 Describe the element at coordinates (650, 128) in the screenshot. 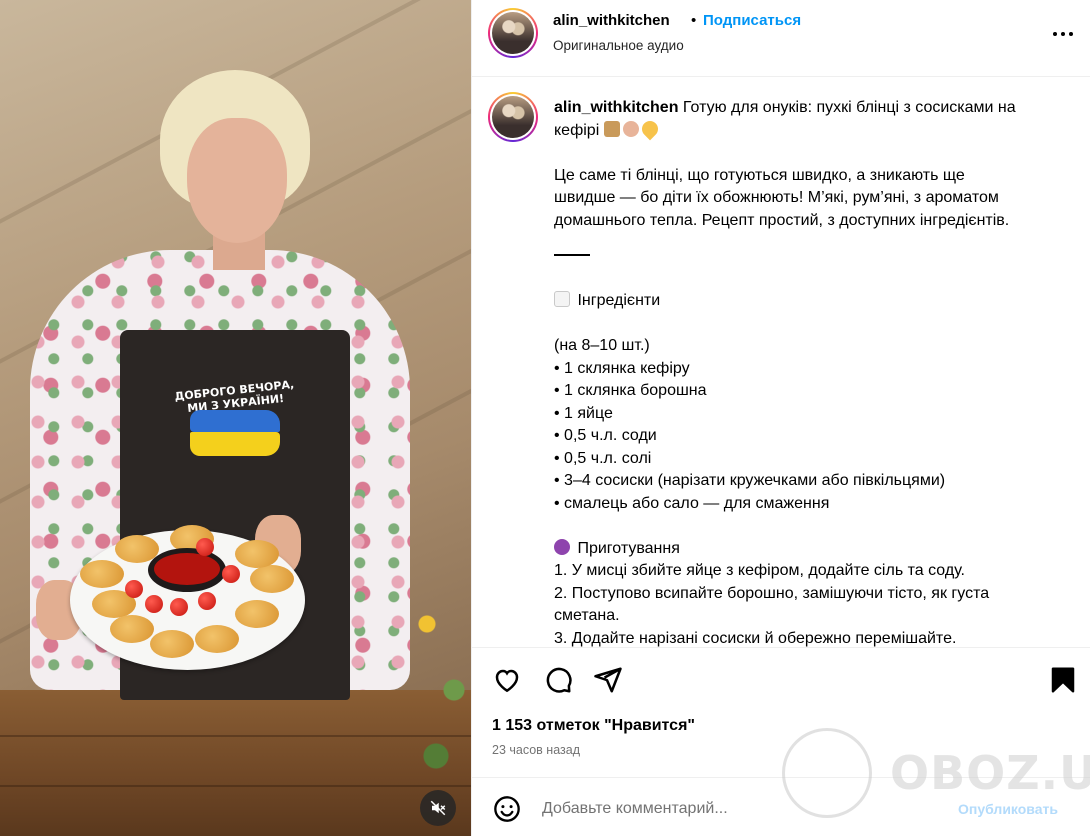

I see `yellow-heart-icon` at that location.